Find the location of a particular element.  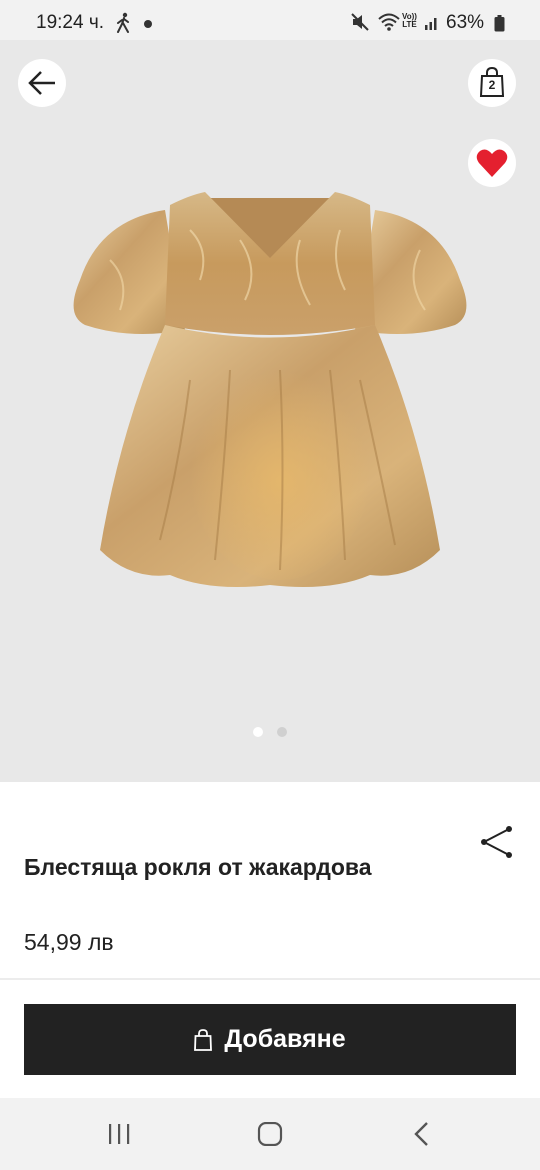

mute-icon is located at coordinates (360, 22).